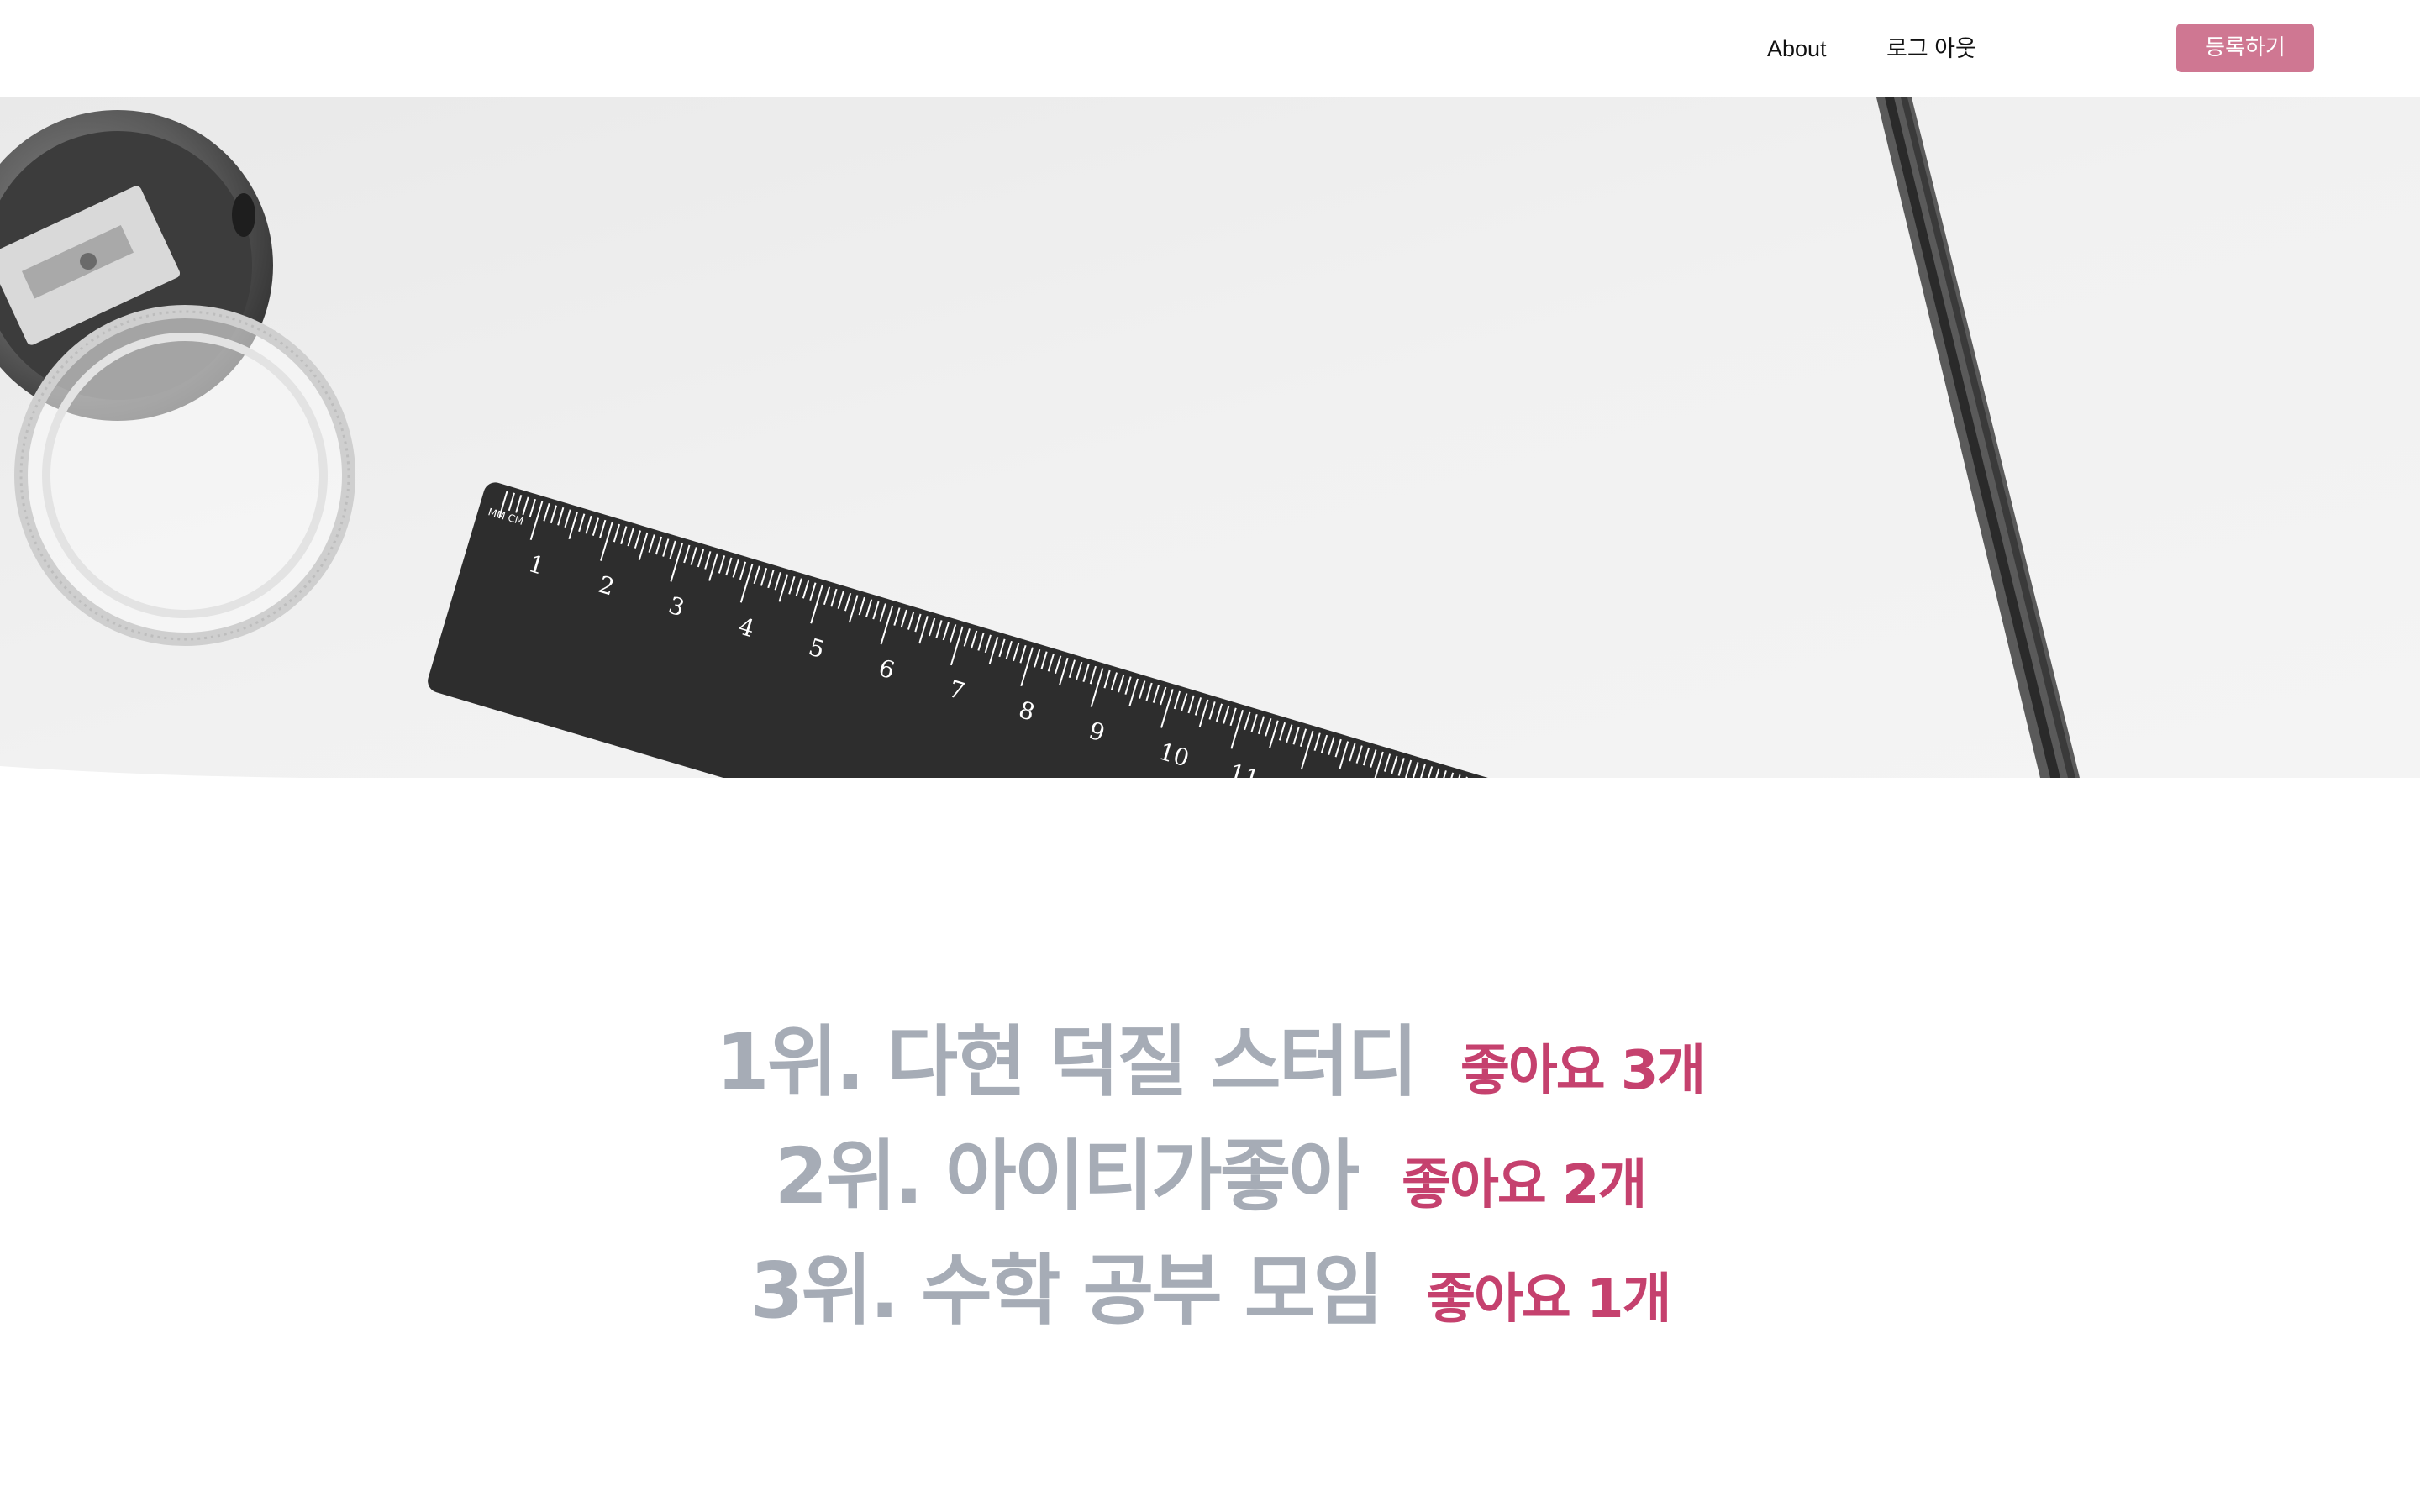 Image resolution: width=2420 pixels, height=1512 pixels. What do you see at coordinates (1548, 1299) in the screenshot?
I see `ranking-item-likes: 좋아요 1개` at bounding box center [1548, 1299].